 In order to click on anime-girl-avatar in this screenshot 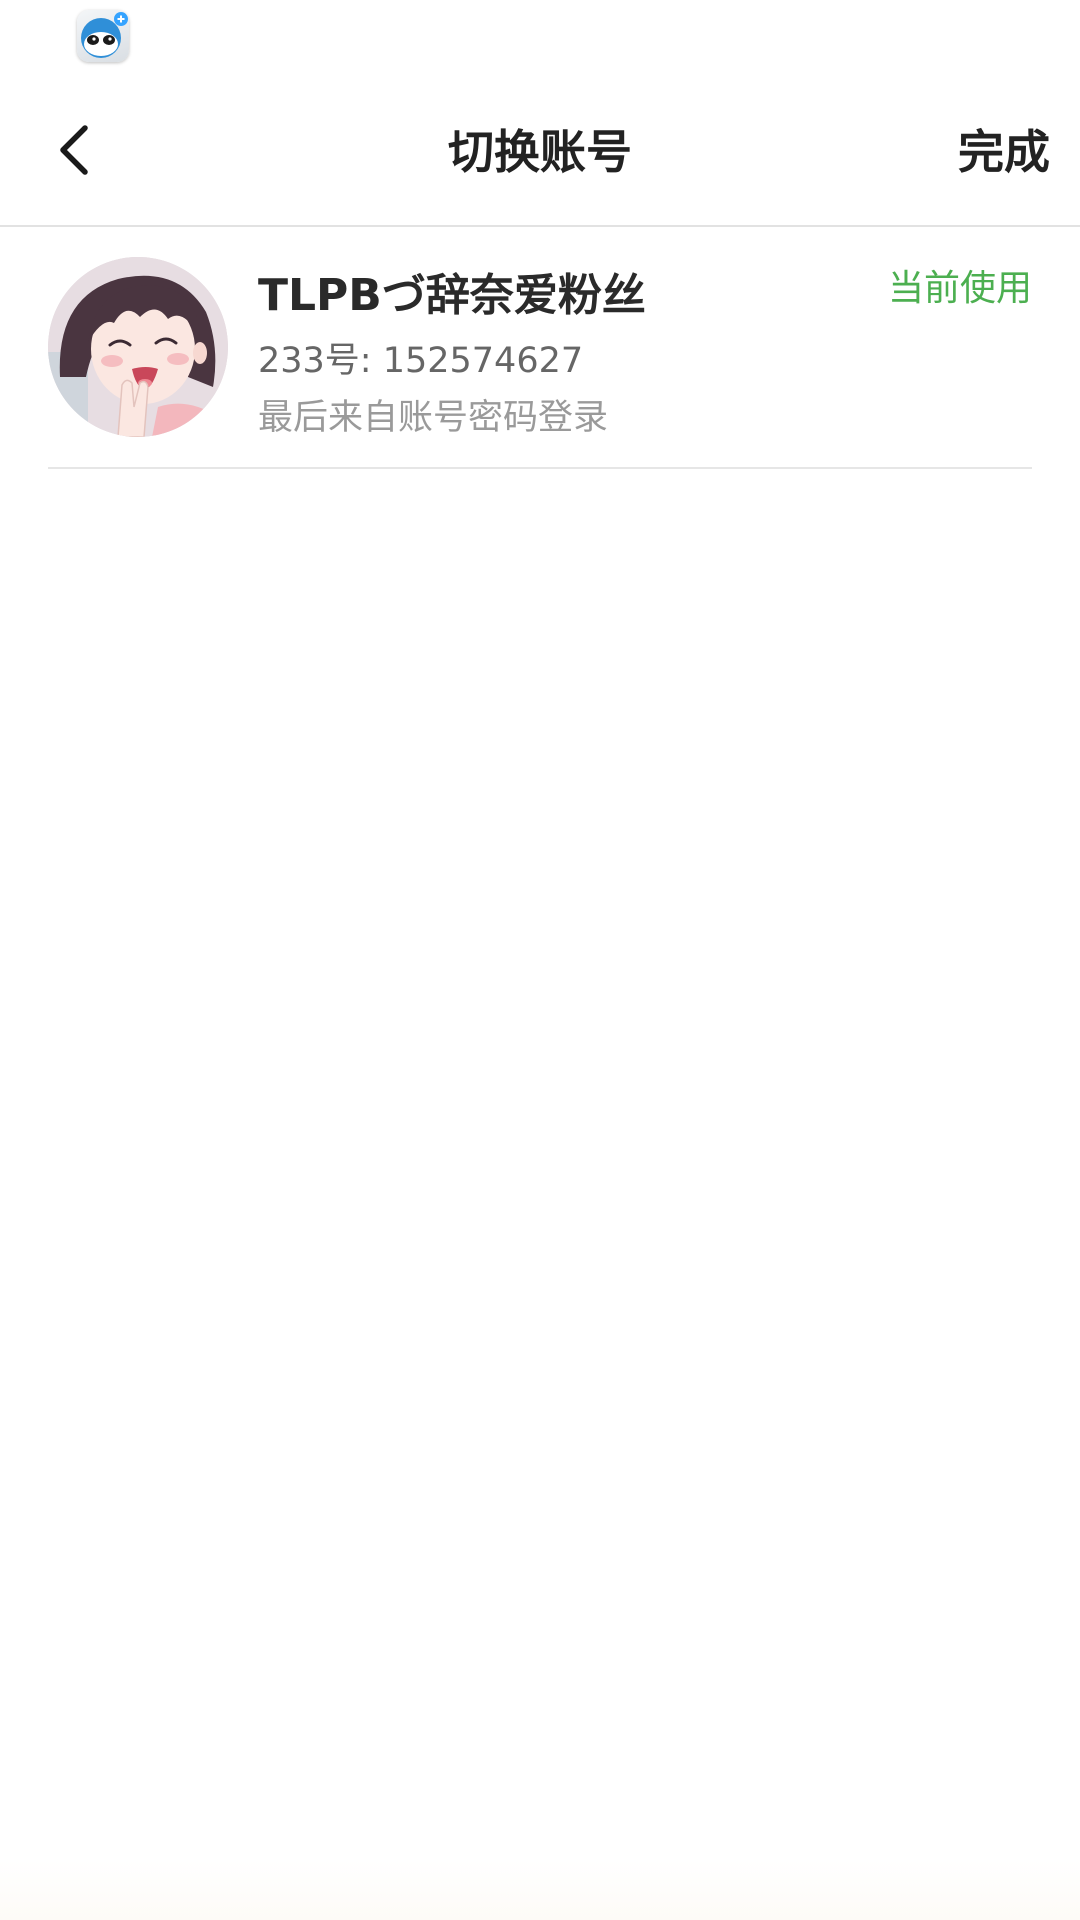, I will do `click(138, 347)`.